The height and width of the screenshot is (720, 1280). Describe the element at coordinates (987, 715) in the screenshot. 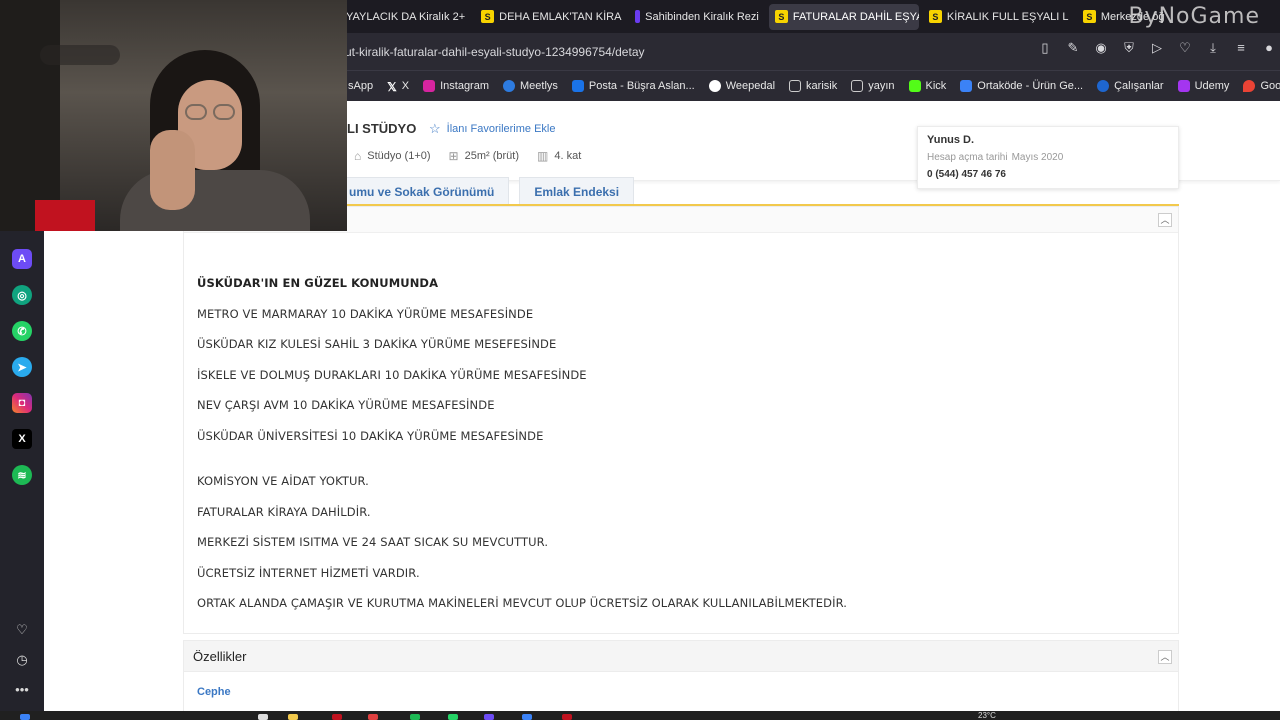

I see `weather-temperature: 23°C` at that location.